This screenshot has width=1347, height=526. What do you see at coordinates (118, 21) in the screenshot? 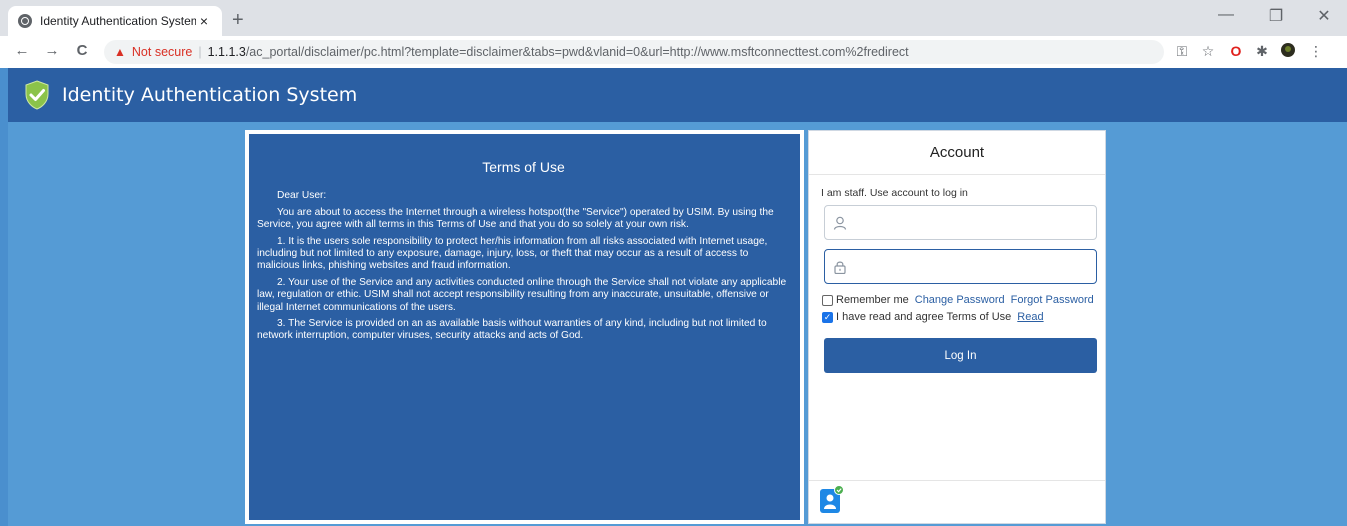
I see `tab-title: Identity Authentication System` at bounding box center [118, 21].